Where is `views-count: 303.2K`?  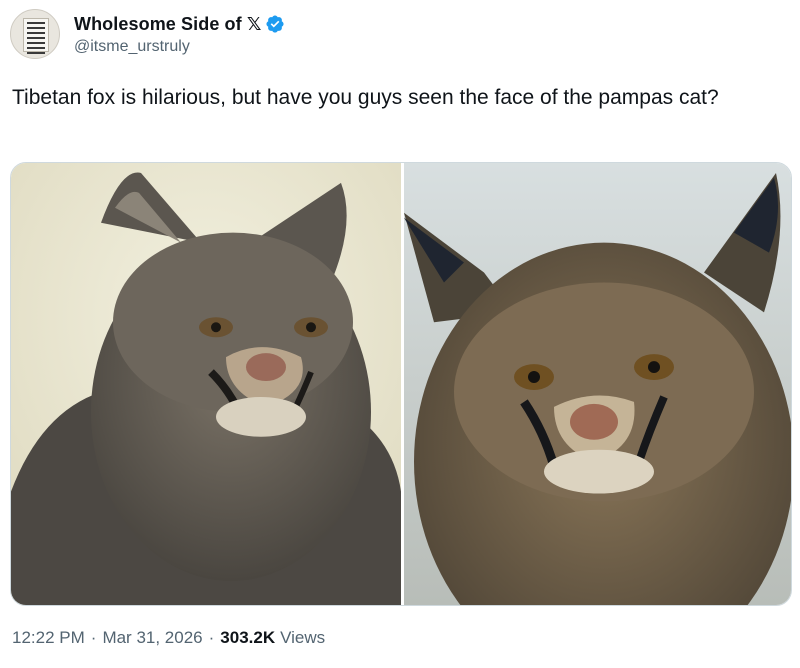 views-count: 303.2K is located at coordinates (247, 638).